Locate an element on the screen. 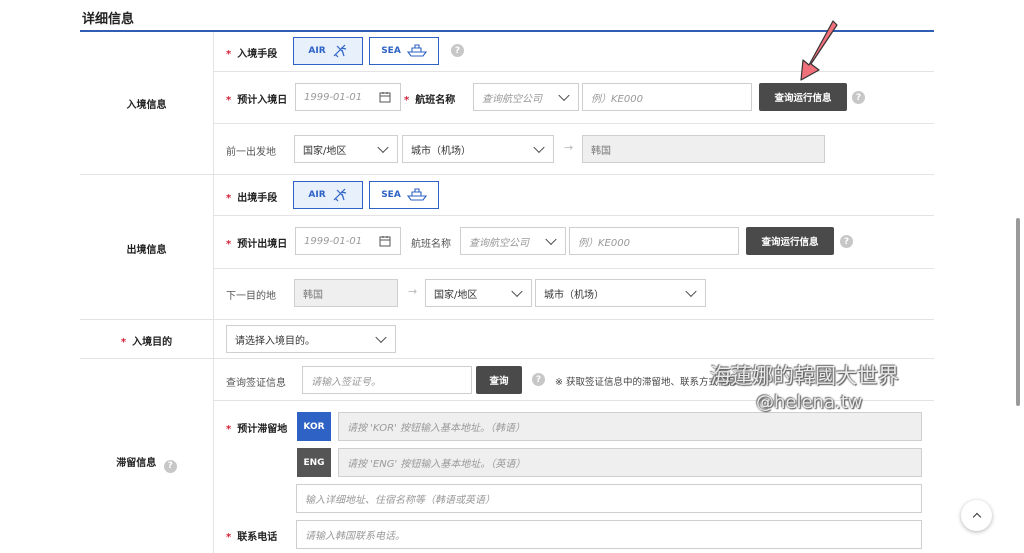 This screenshot has width=1024, height=553. exit-departure-country-field: 韩国 is located at coordinates (346, 293).